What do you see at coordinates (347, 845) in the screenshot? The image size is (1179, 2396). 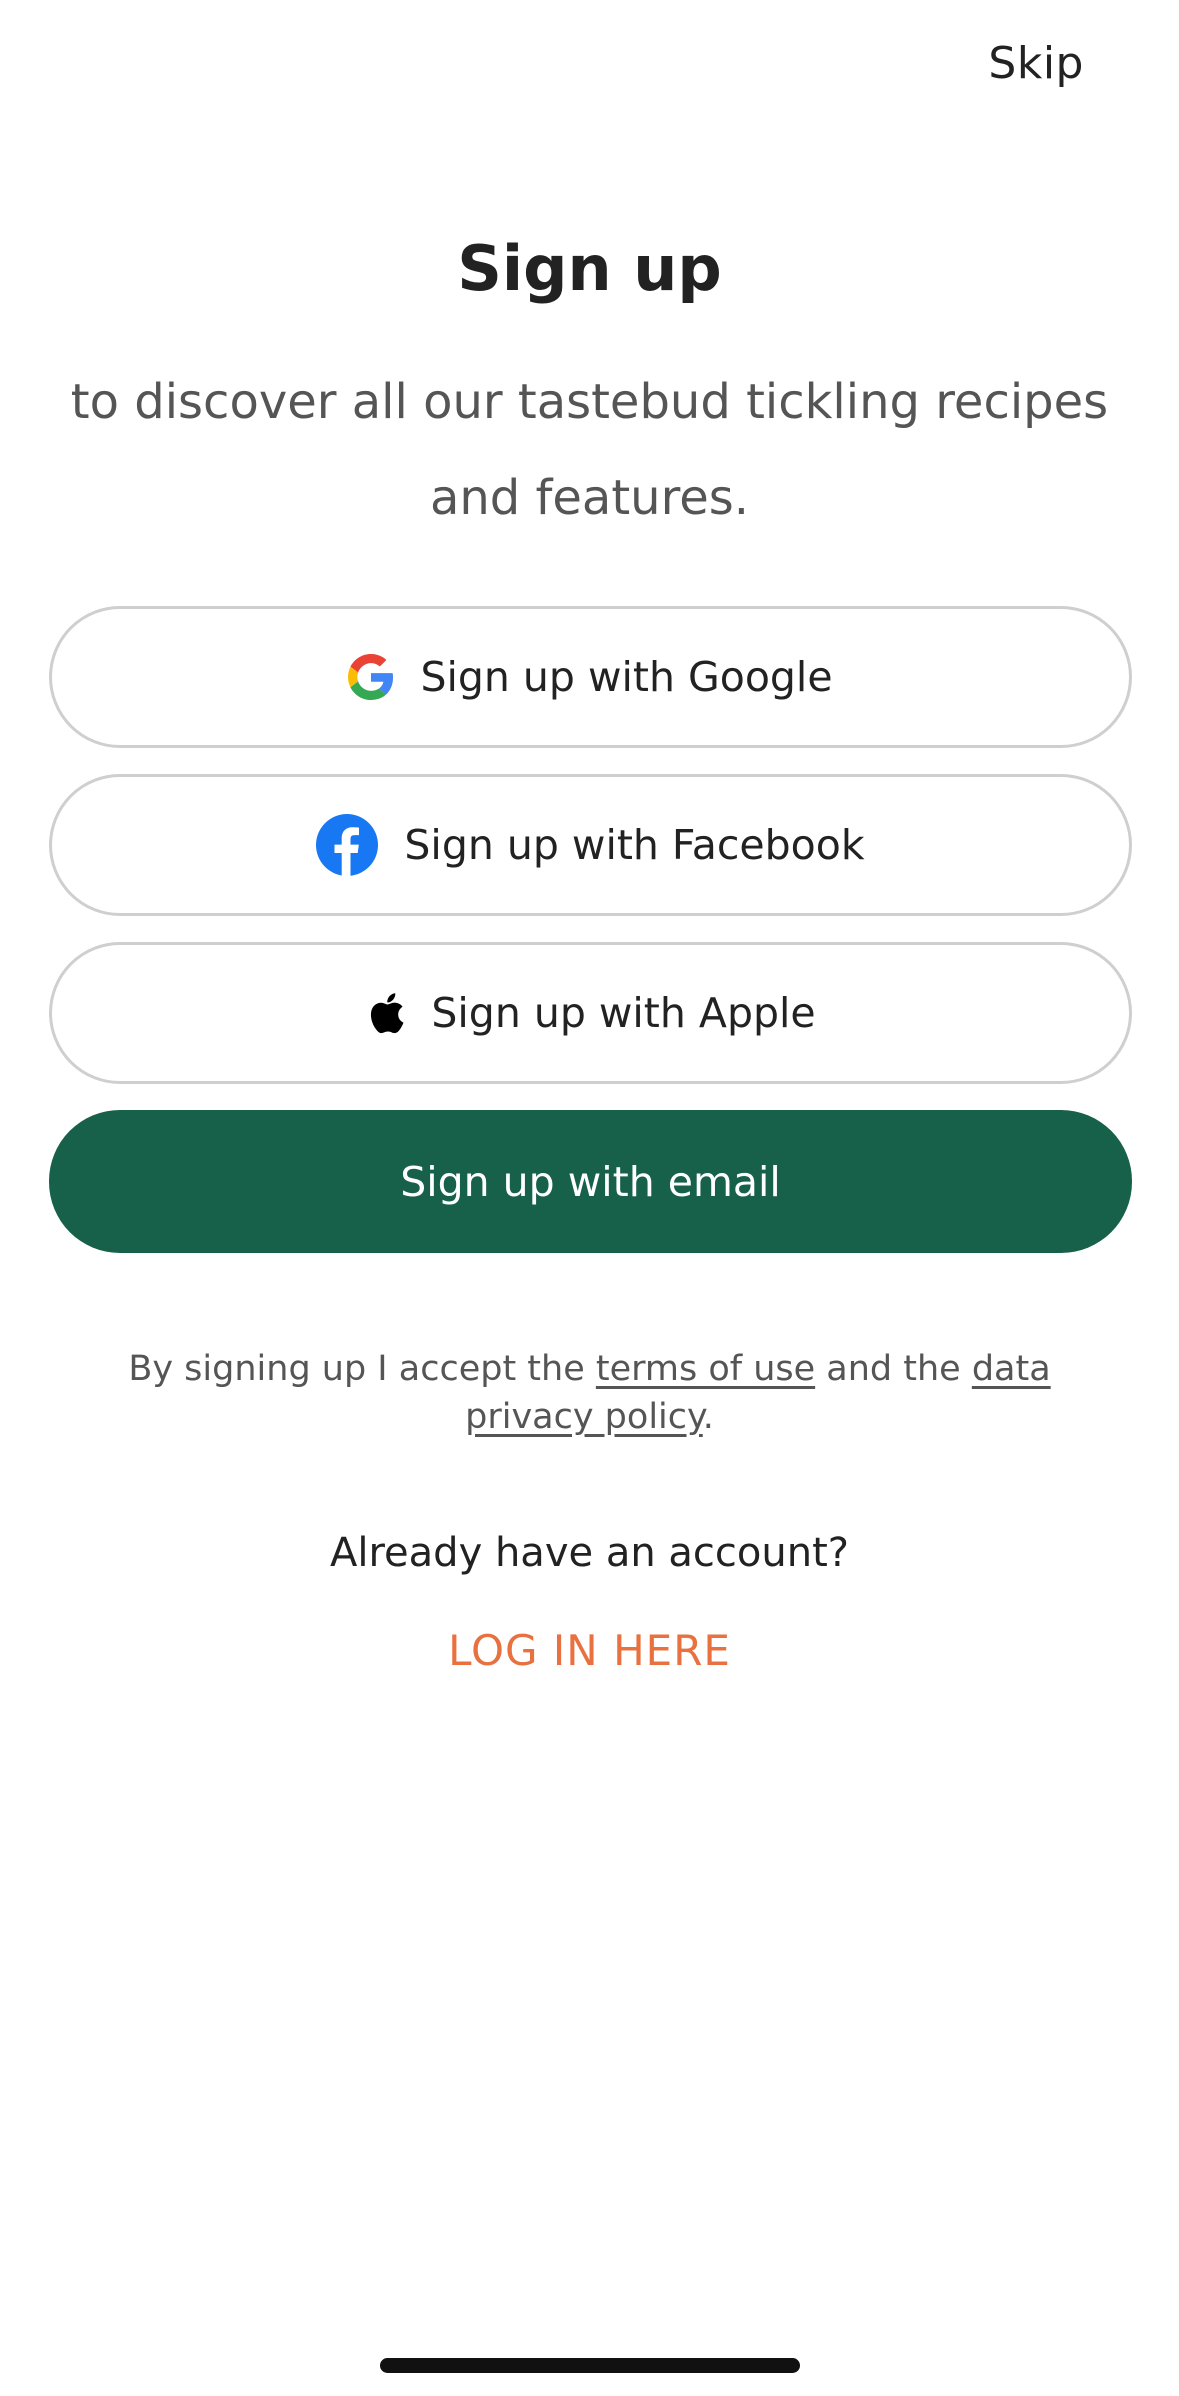 I see `facebook-icon` at bounding box center [347, 845].